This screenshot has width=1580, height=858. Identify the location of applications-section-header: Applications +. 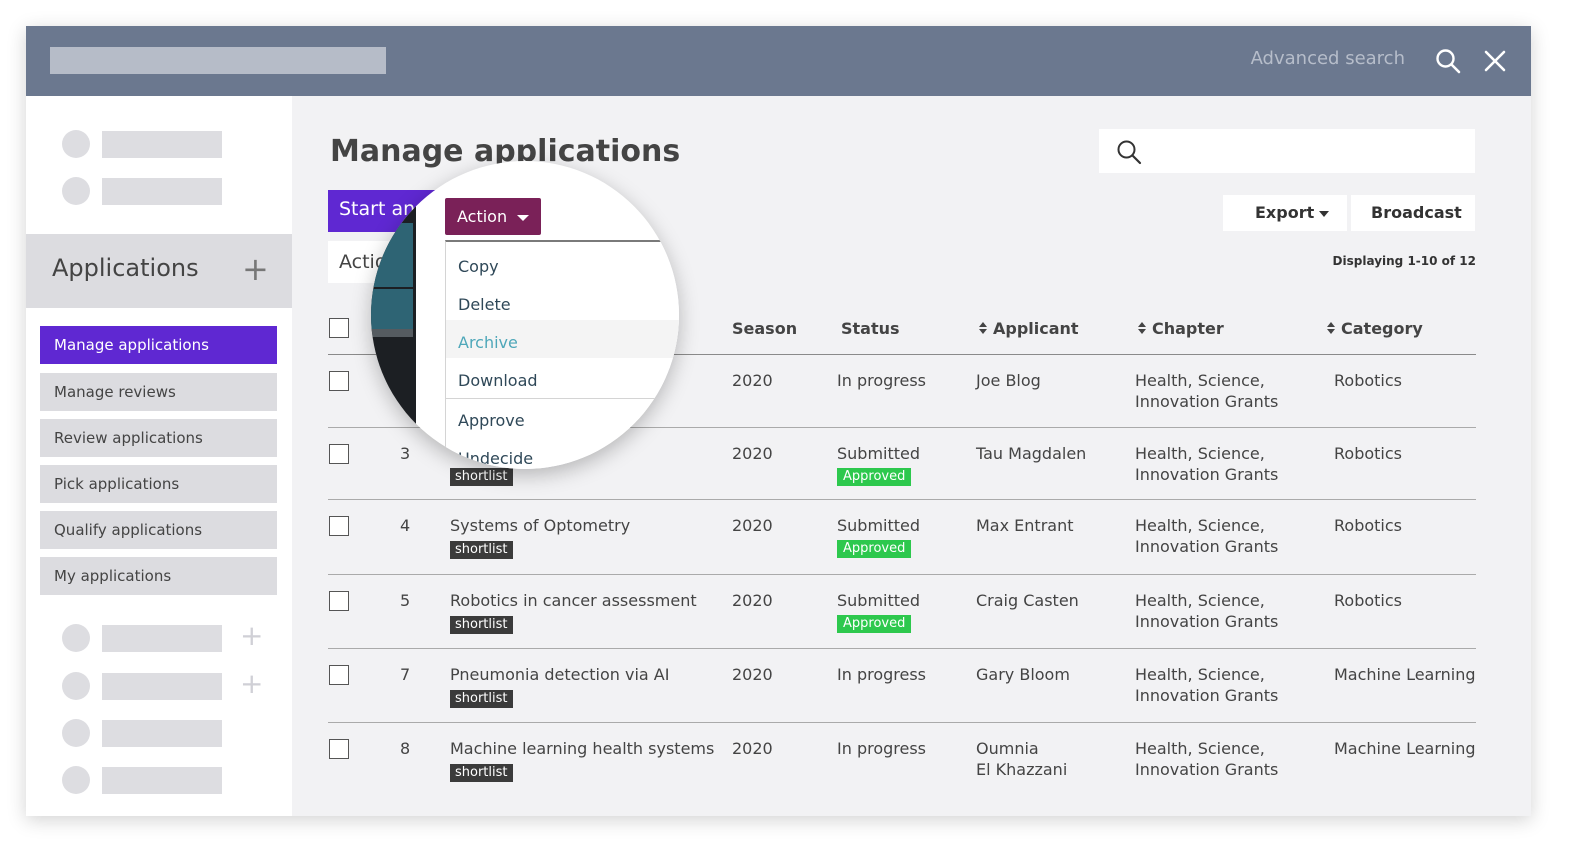
(159, 271).